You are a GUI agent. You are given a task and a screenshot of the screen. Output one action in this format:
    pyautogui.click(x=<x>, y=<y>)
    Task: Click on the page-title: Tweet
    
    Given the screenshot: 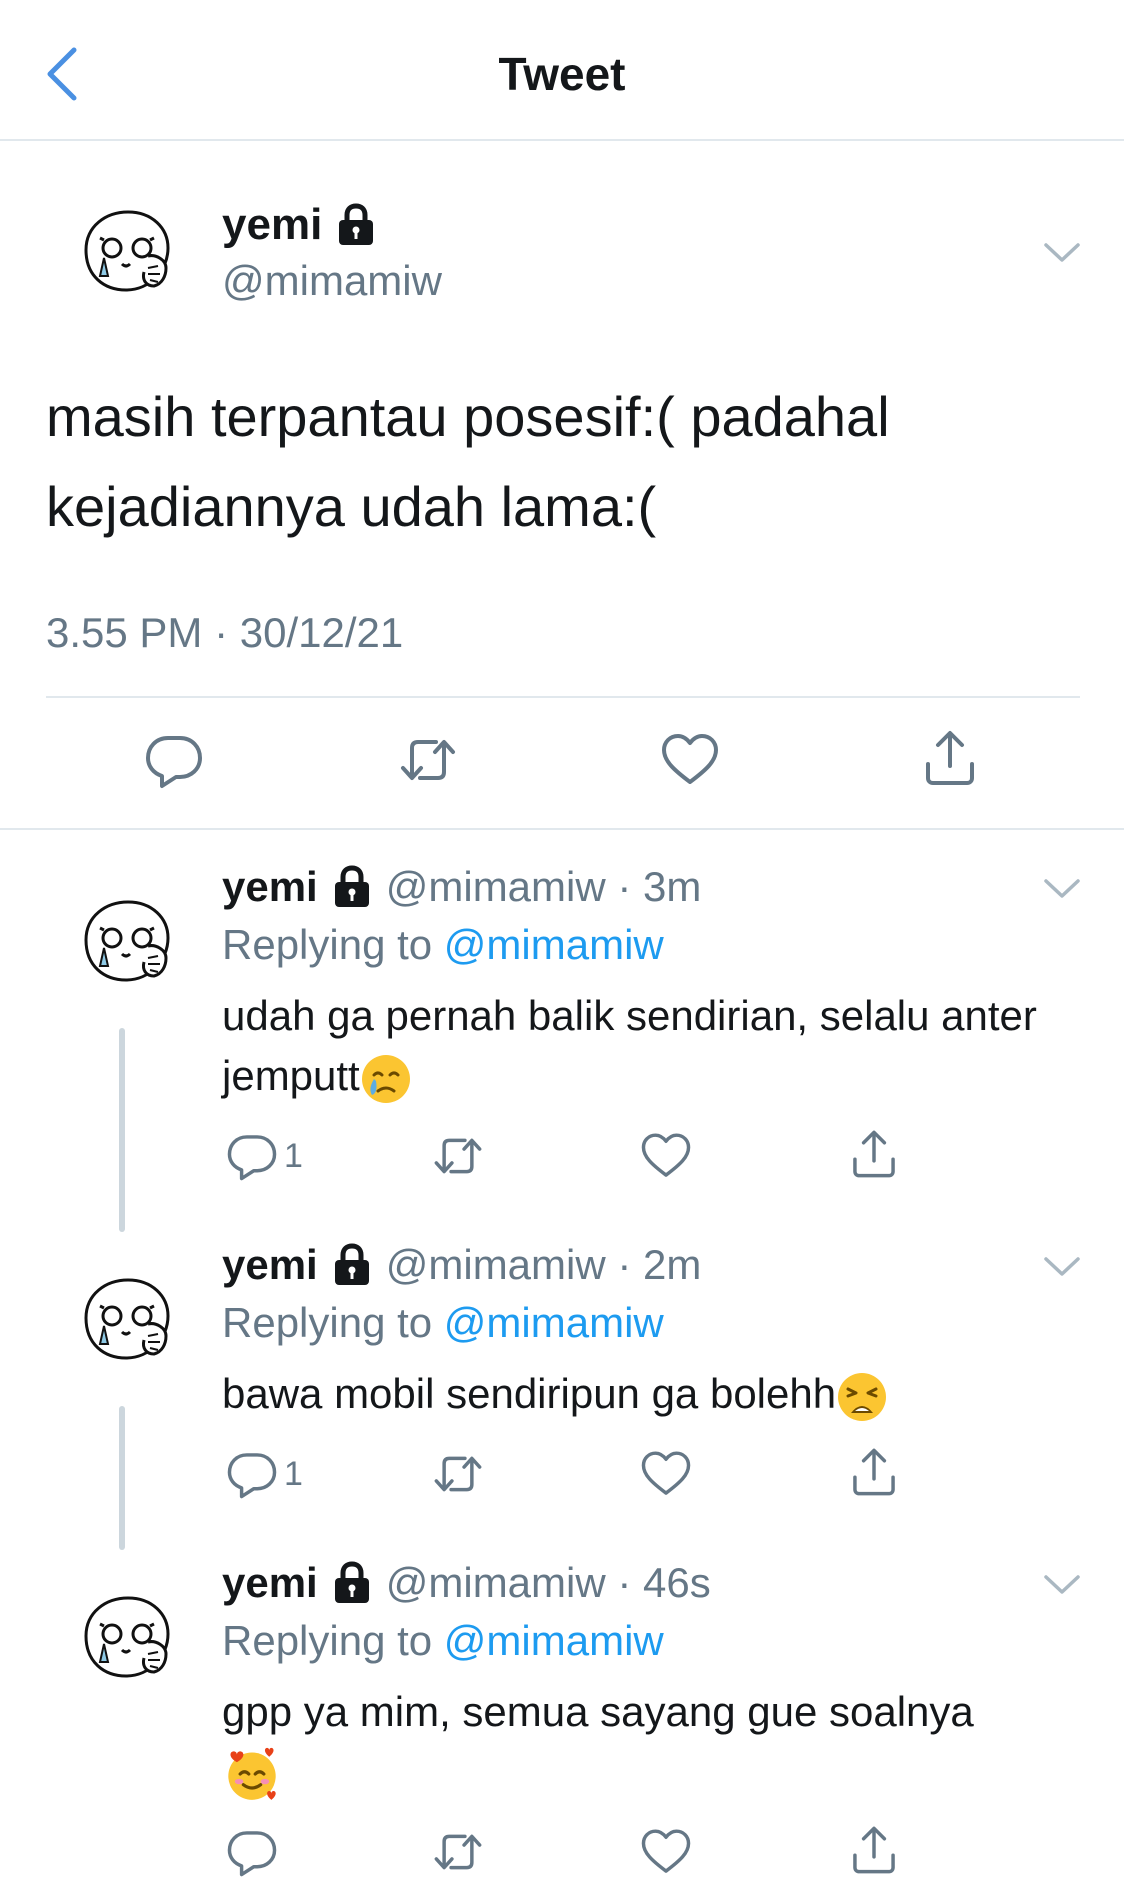 What is the action you would take?
    pyautogui.click(x=562, y=74)
    